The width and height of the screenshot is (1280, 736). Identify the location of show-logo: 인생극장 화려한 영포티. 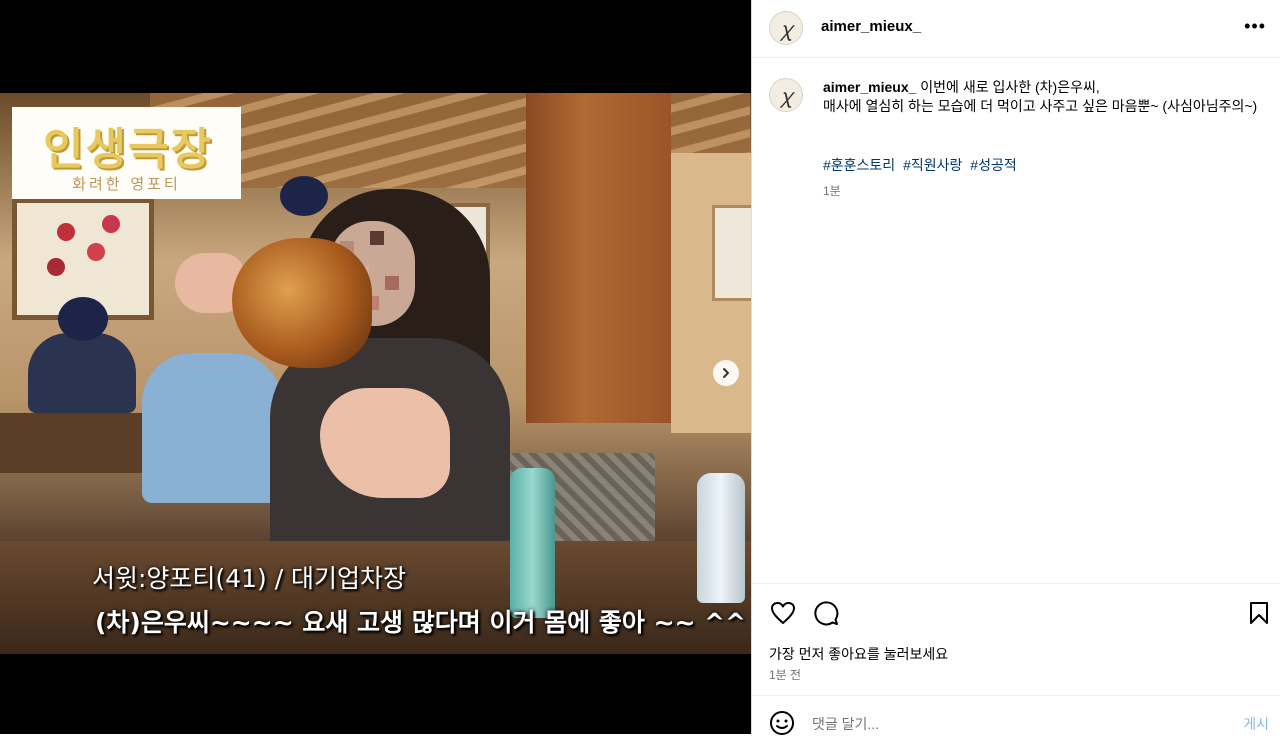
(126, 153).